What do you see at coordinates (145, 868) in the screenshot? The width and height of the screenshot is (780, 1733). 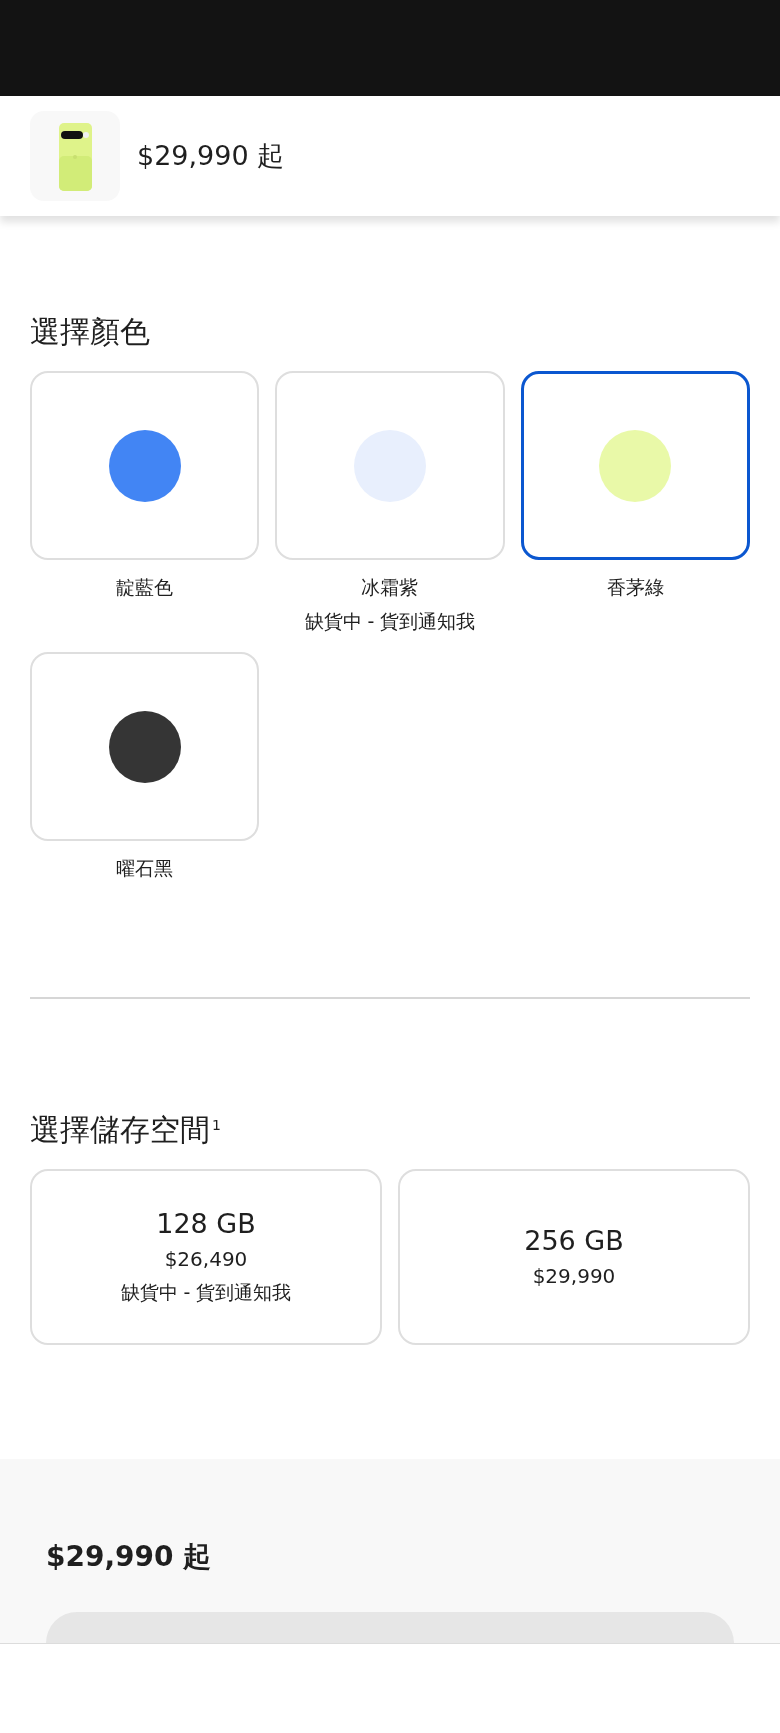 I see `color-name: 曜石黑` at bounding box center [145, 868].